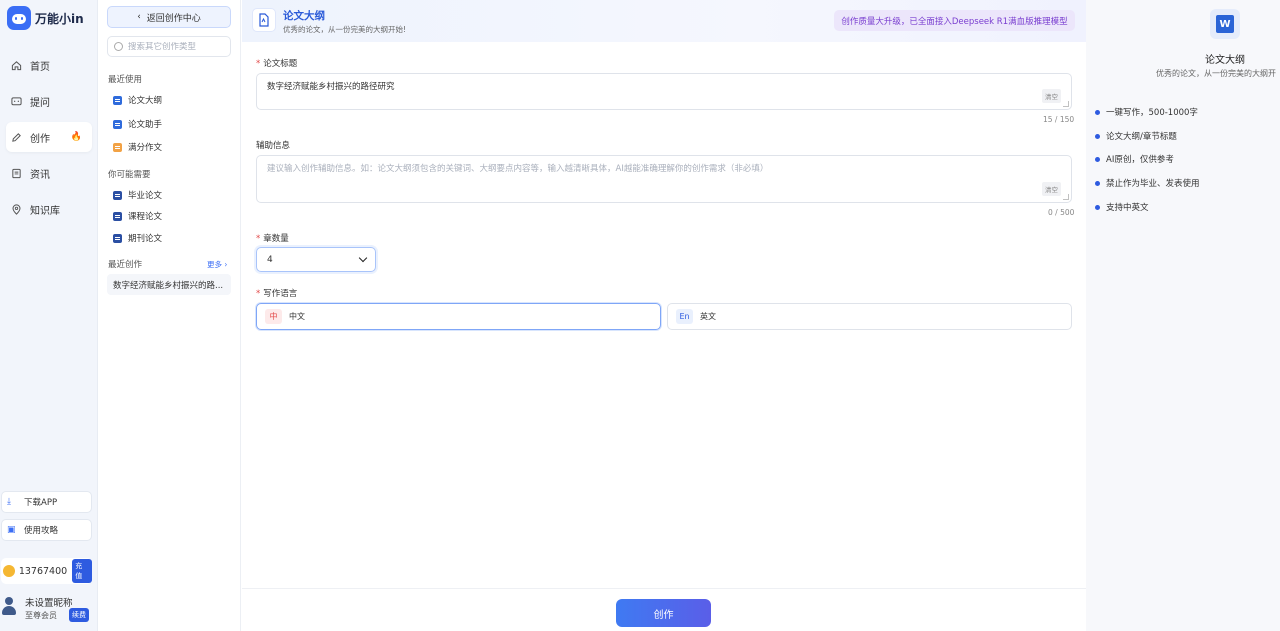 The width and height of the screenshot is (1280, 631). I want to click on language-option-chinese: 中 中文, so click(458, 316).